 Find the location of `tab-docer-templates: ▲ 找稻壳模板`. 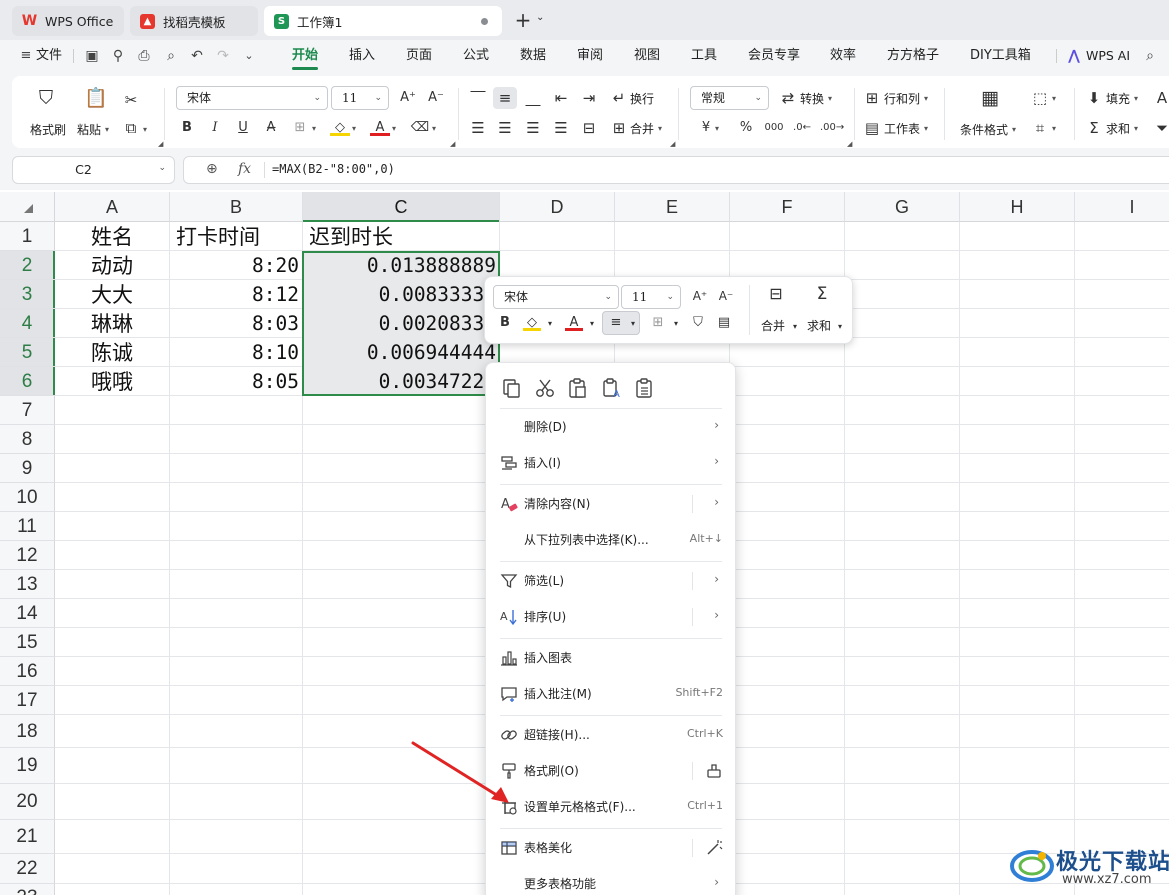

tab-docer-templates: ▲ 找稻壳模板 is located at coordinates (194, 21).